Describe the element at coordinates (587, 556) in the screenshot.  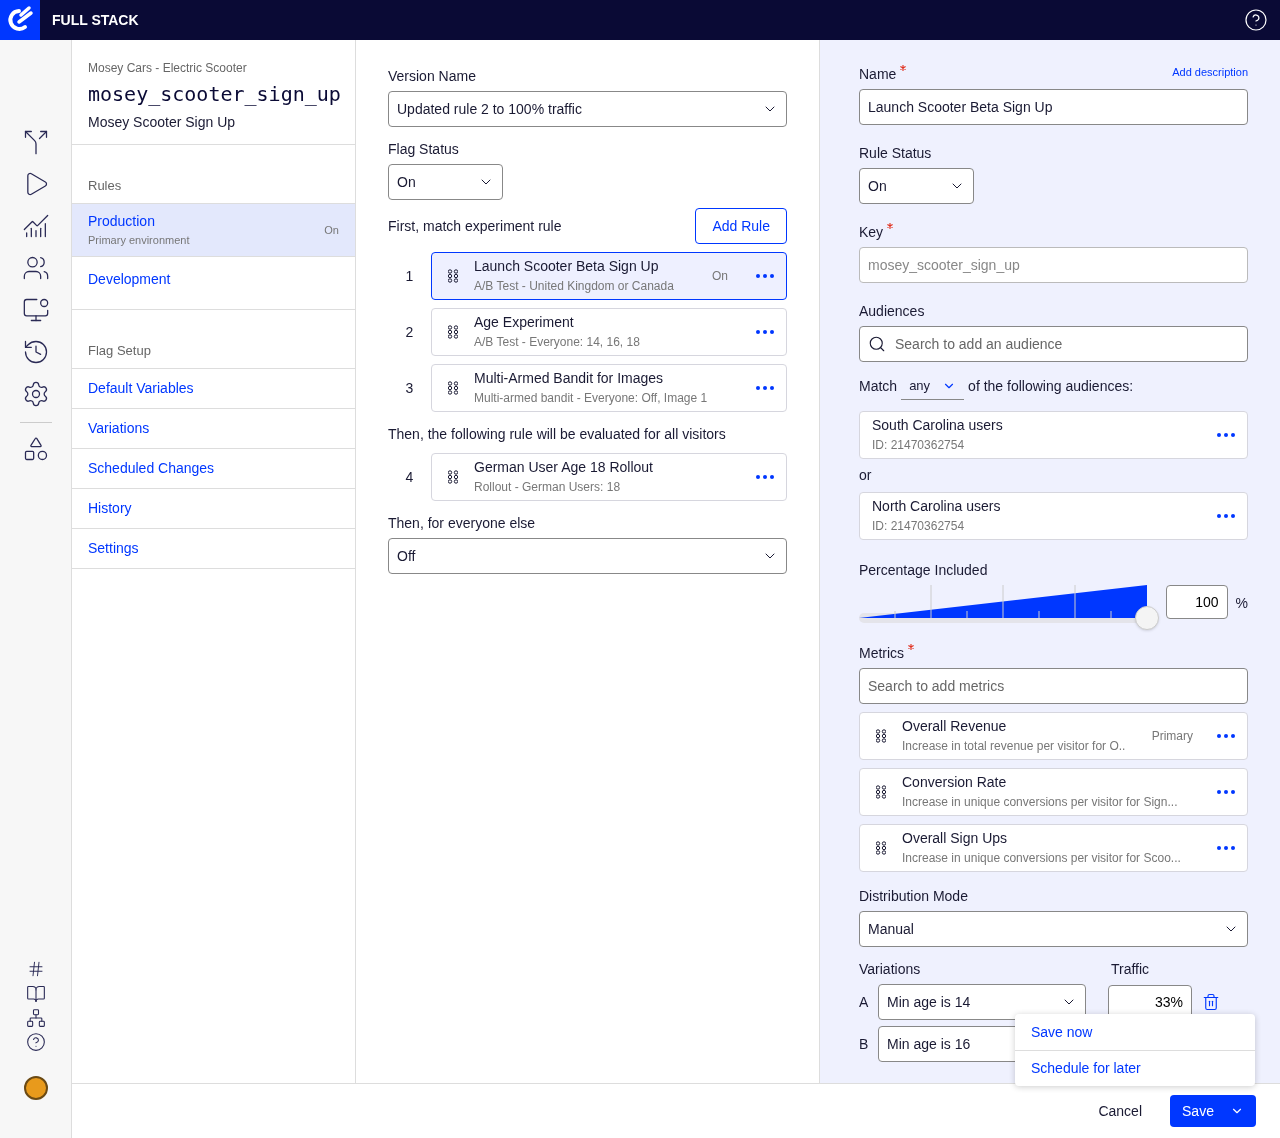
I see `everyone-else-select: Off` at that location.